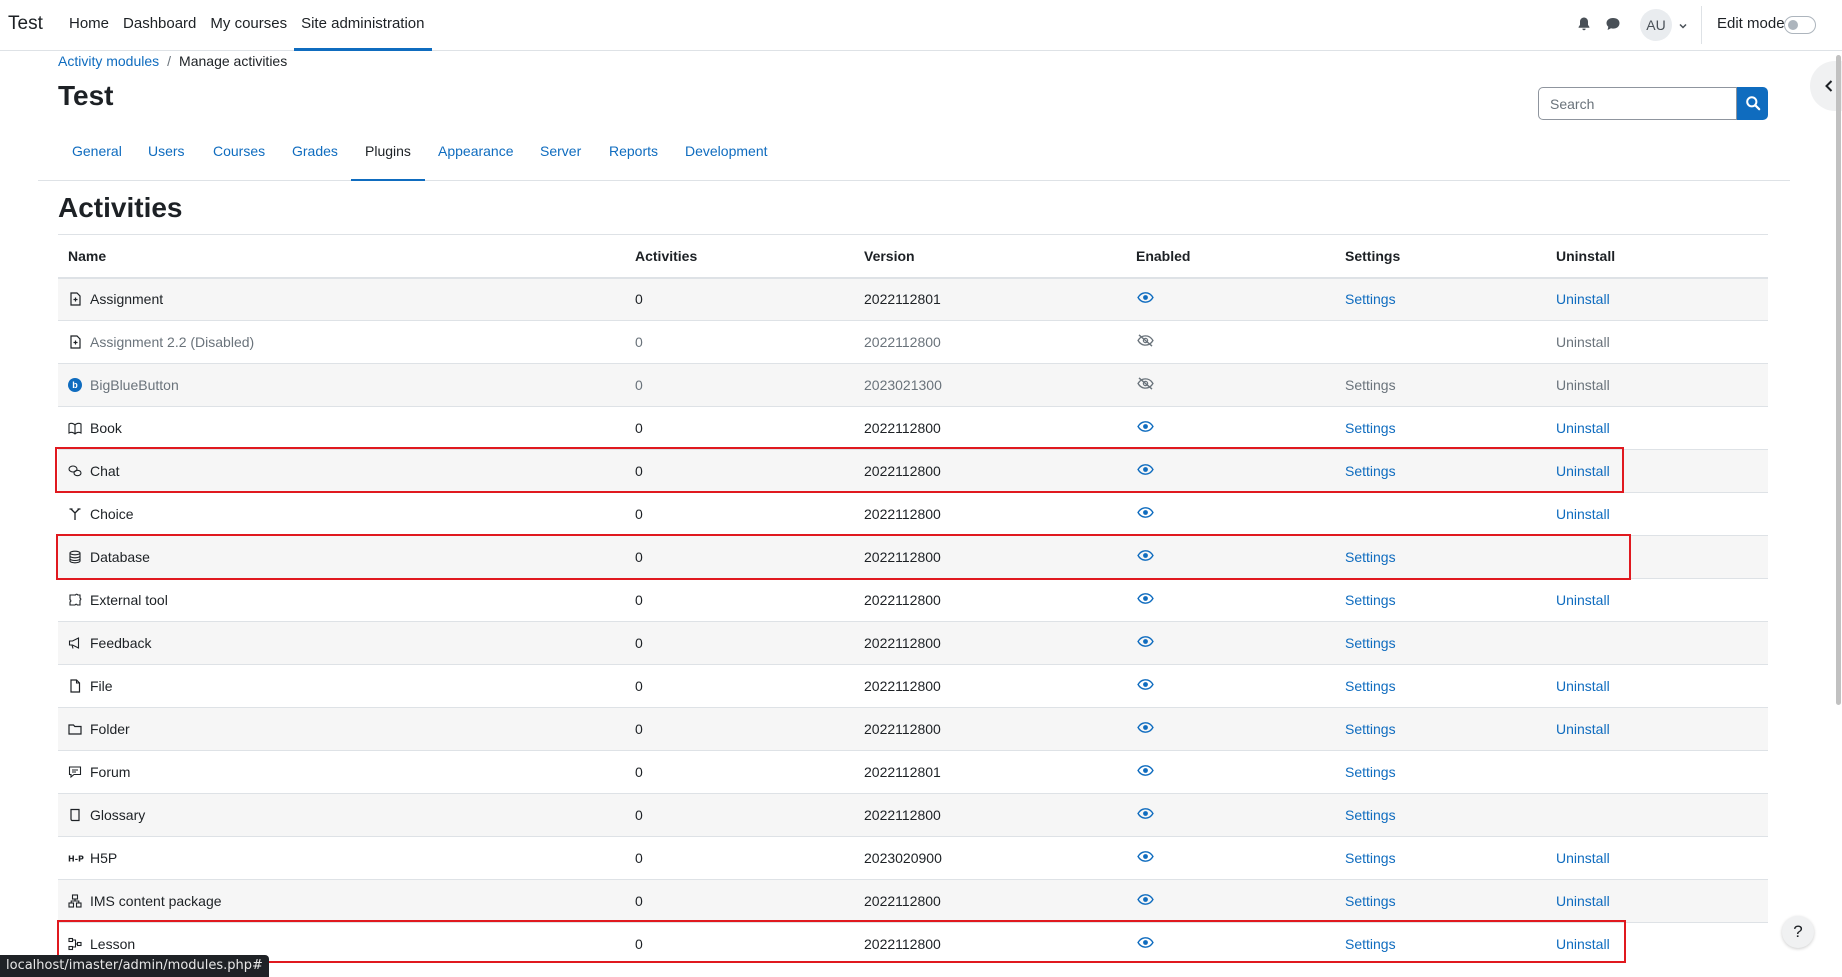 The width and height of the screenshot is (1842, 977). Describe the element at coordinates (315, 156) in the screenshot. I see `tab-grades: Grades` at that location.